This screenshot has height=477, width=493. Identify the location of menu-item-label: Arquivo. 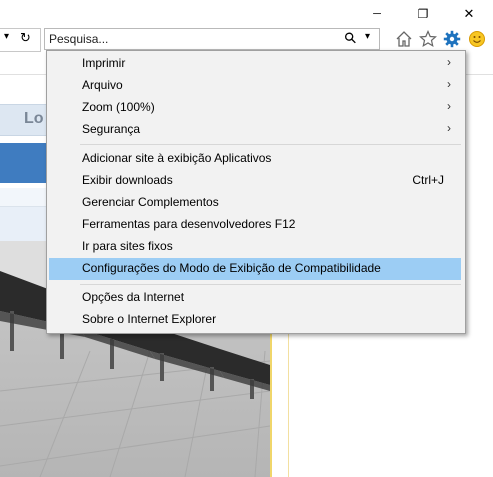
(102, 85).